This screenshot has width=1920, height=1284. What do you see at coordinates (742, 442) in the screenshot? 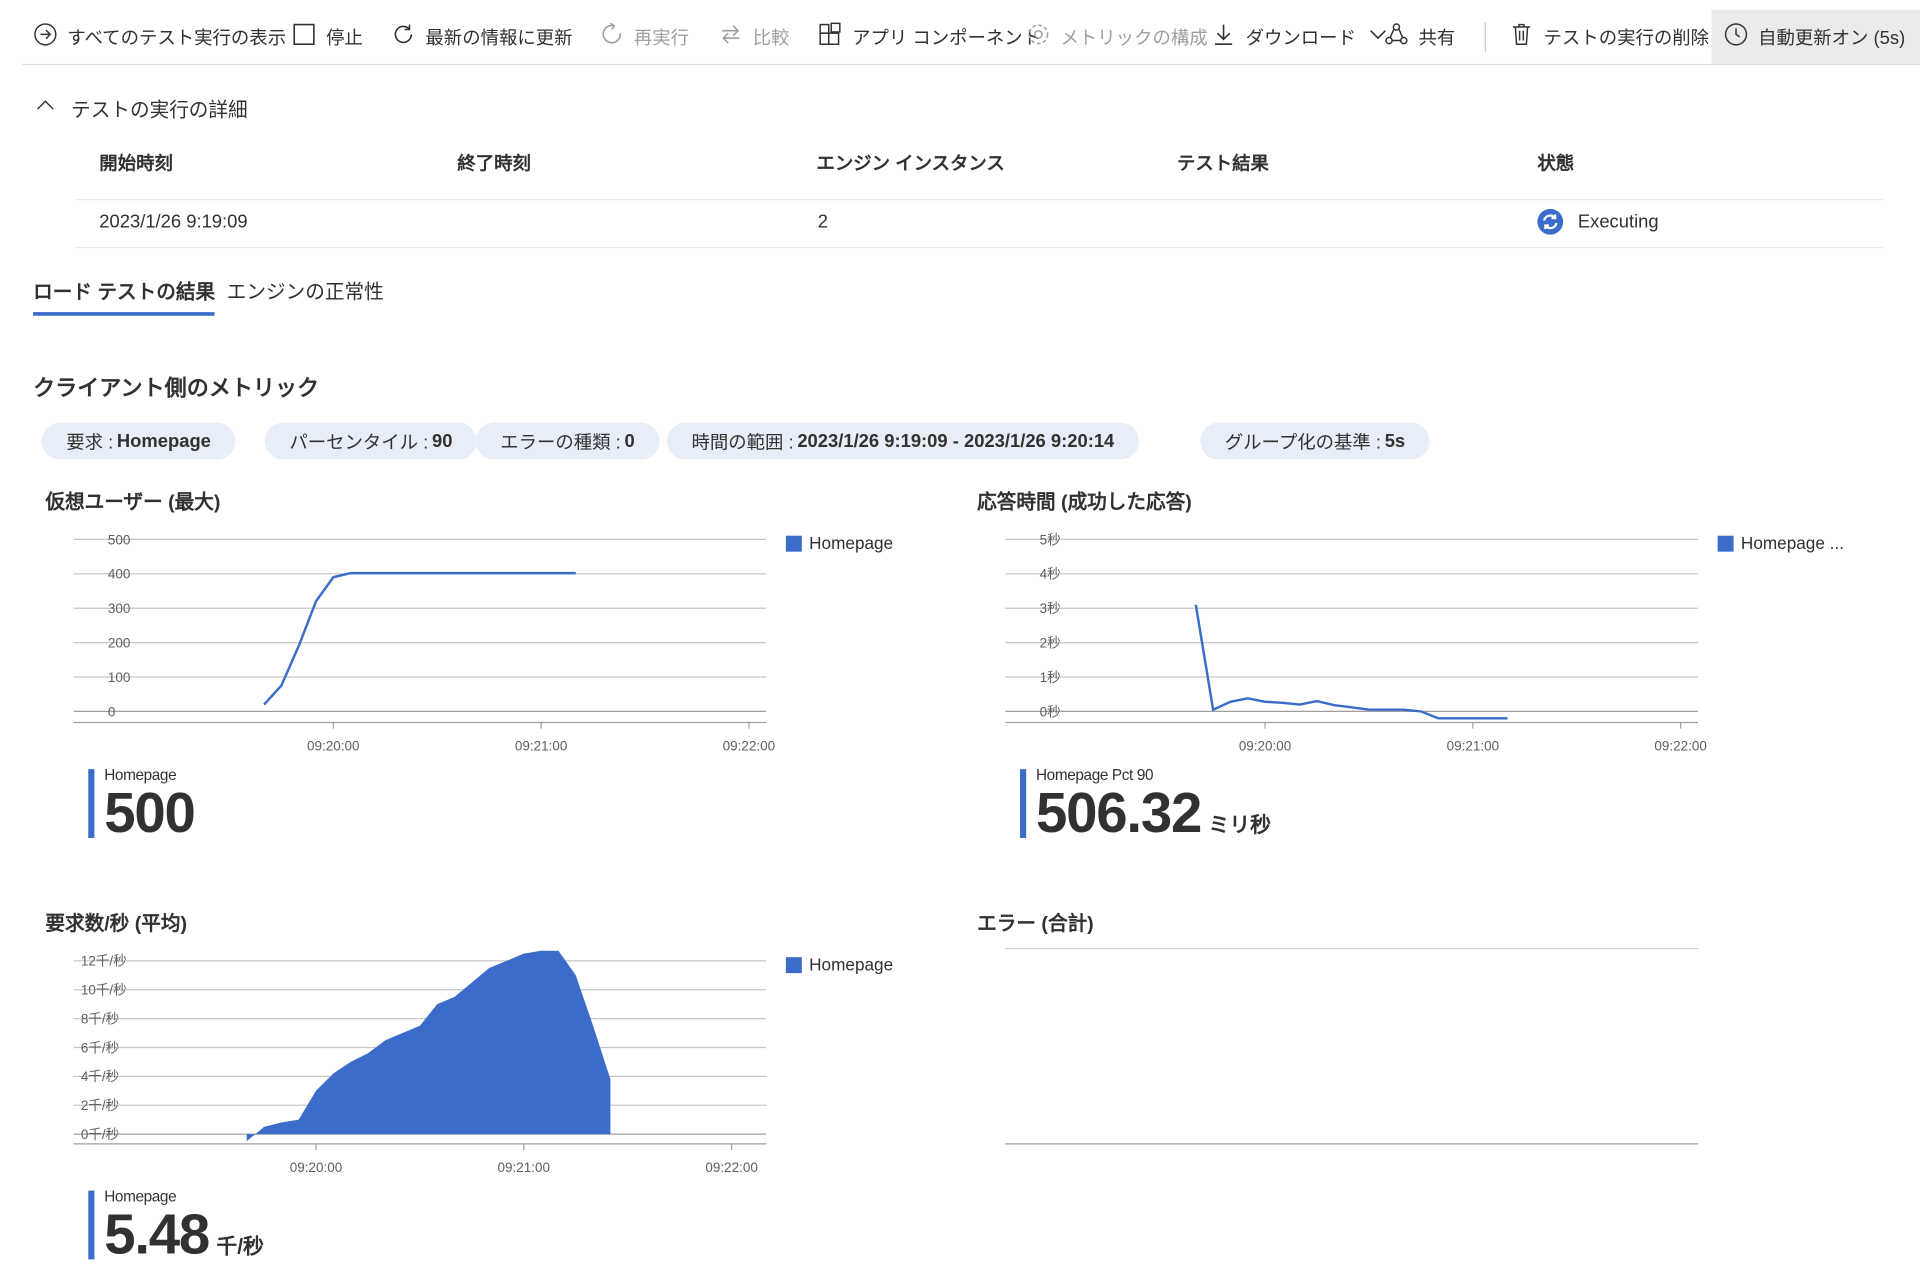
I see `filter-label: 時間の範囲 :` at bounding box center [742, 442].